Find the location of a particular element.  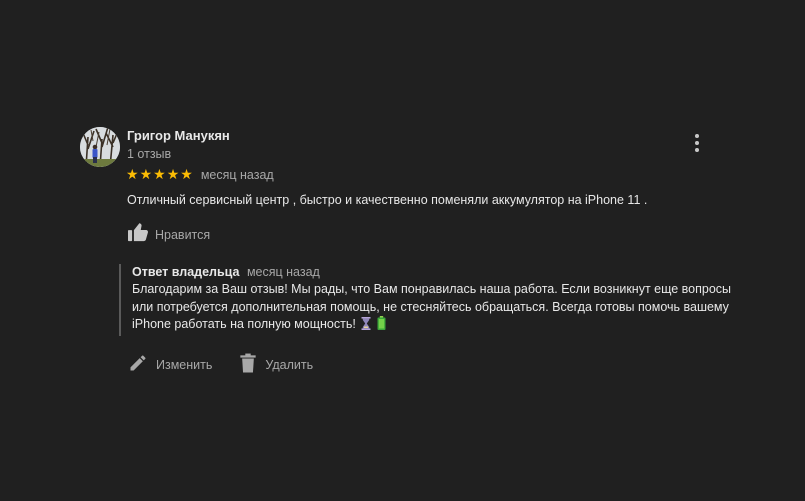

review-count: 1 отзыв is located at coordinates (149, 154).